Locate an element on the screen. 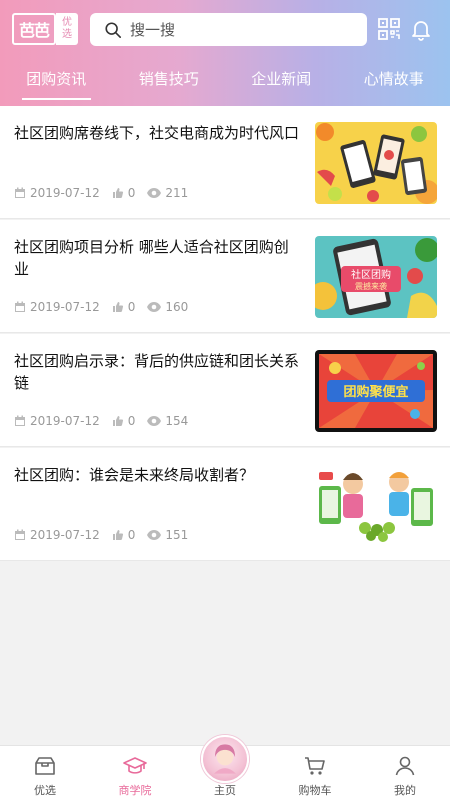 Image resolution: width=450 pixels, height=800 pixels. tab-sales-tips: 销售技巧 is located at coordinates (169, 81).